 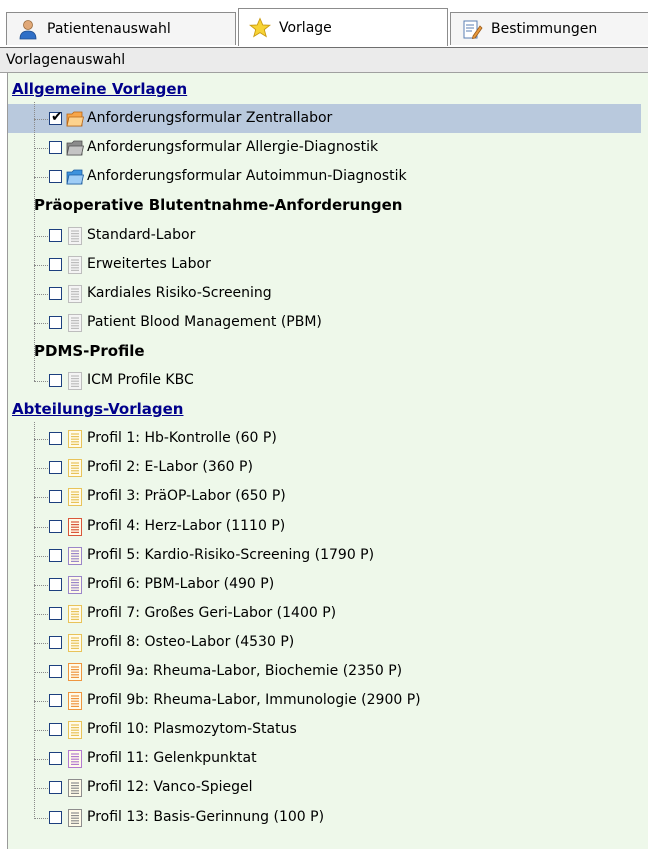 I want to click on document-red-icon, so click(x=75, y=526).